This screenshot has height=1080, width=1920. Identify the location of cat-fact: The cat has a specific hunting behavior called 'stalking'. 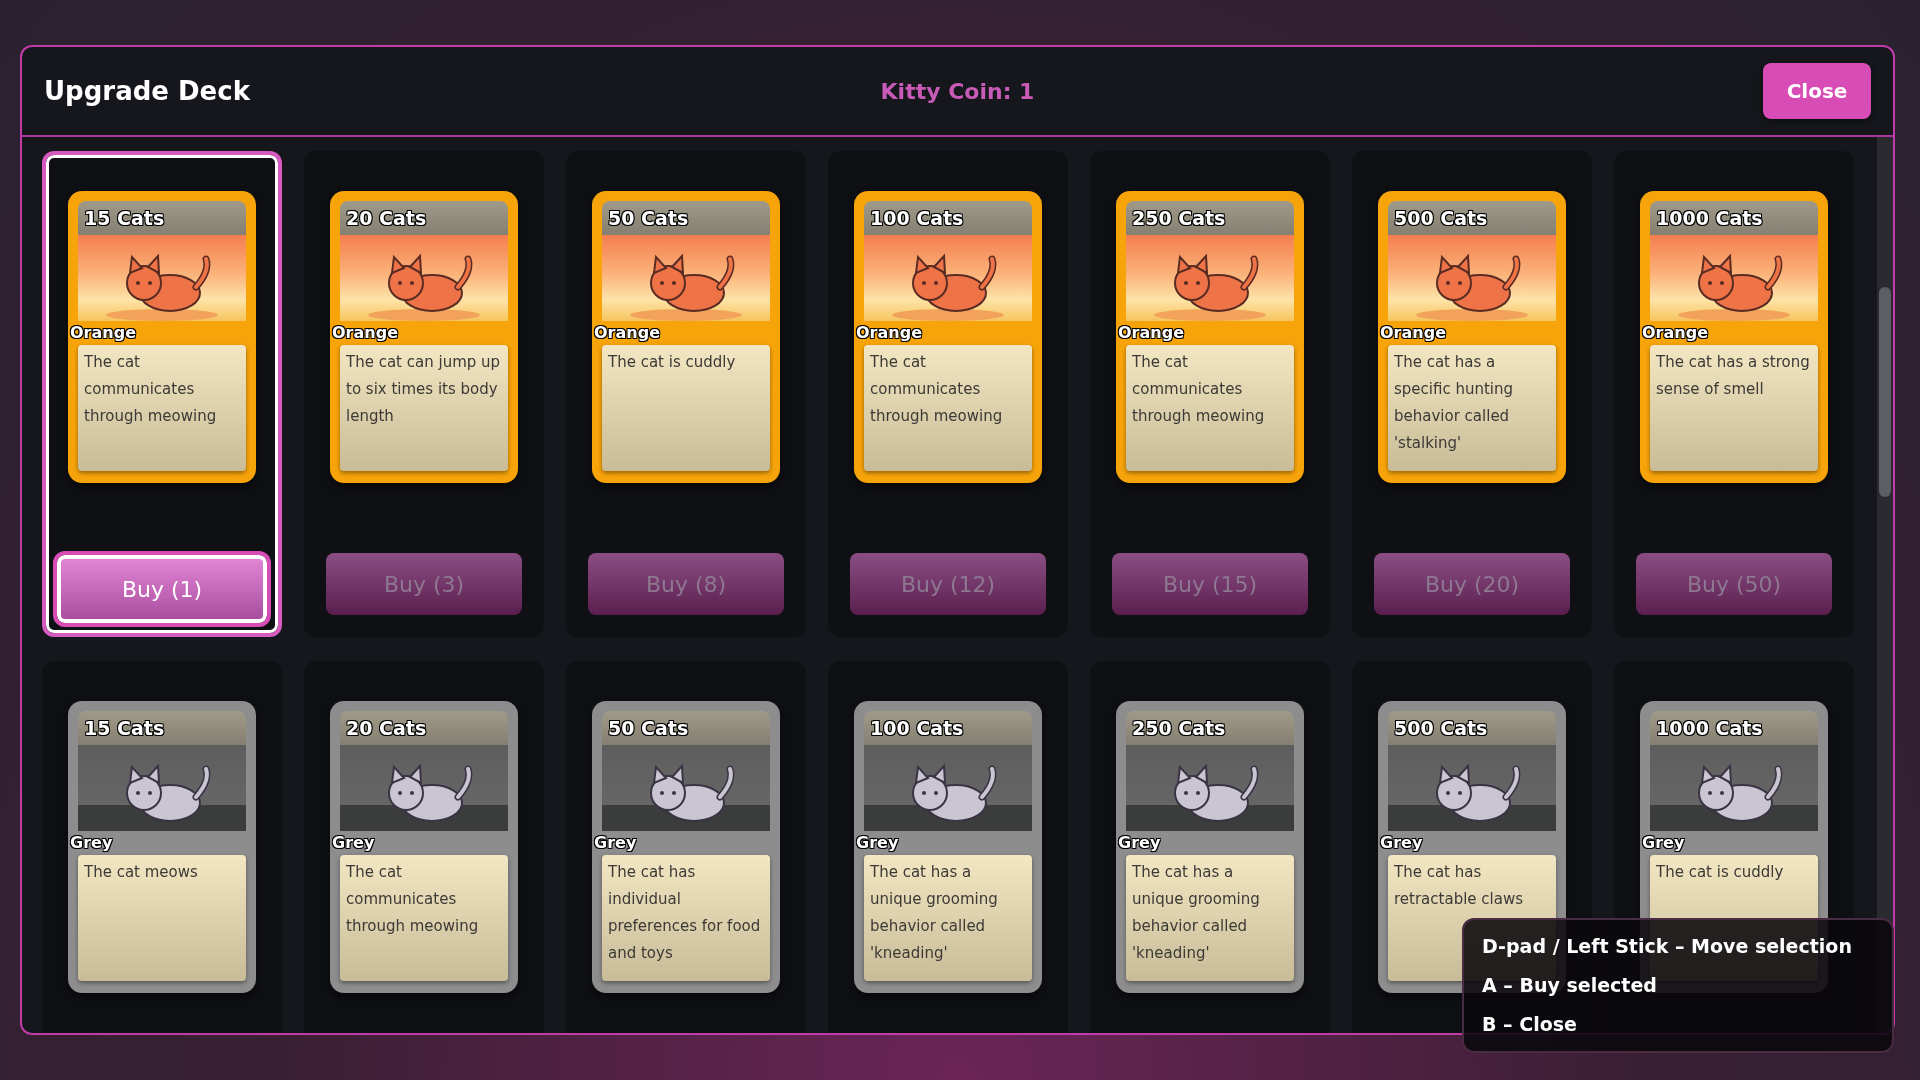
(1472, 408).